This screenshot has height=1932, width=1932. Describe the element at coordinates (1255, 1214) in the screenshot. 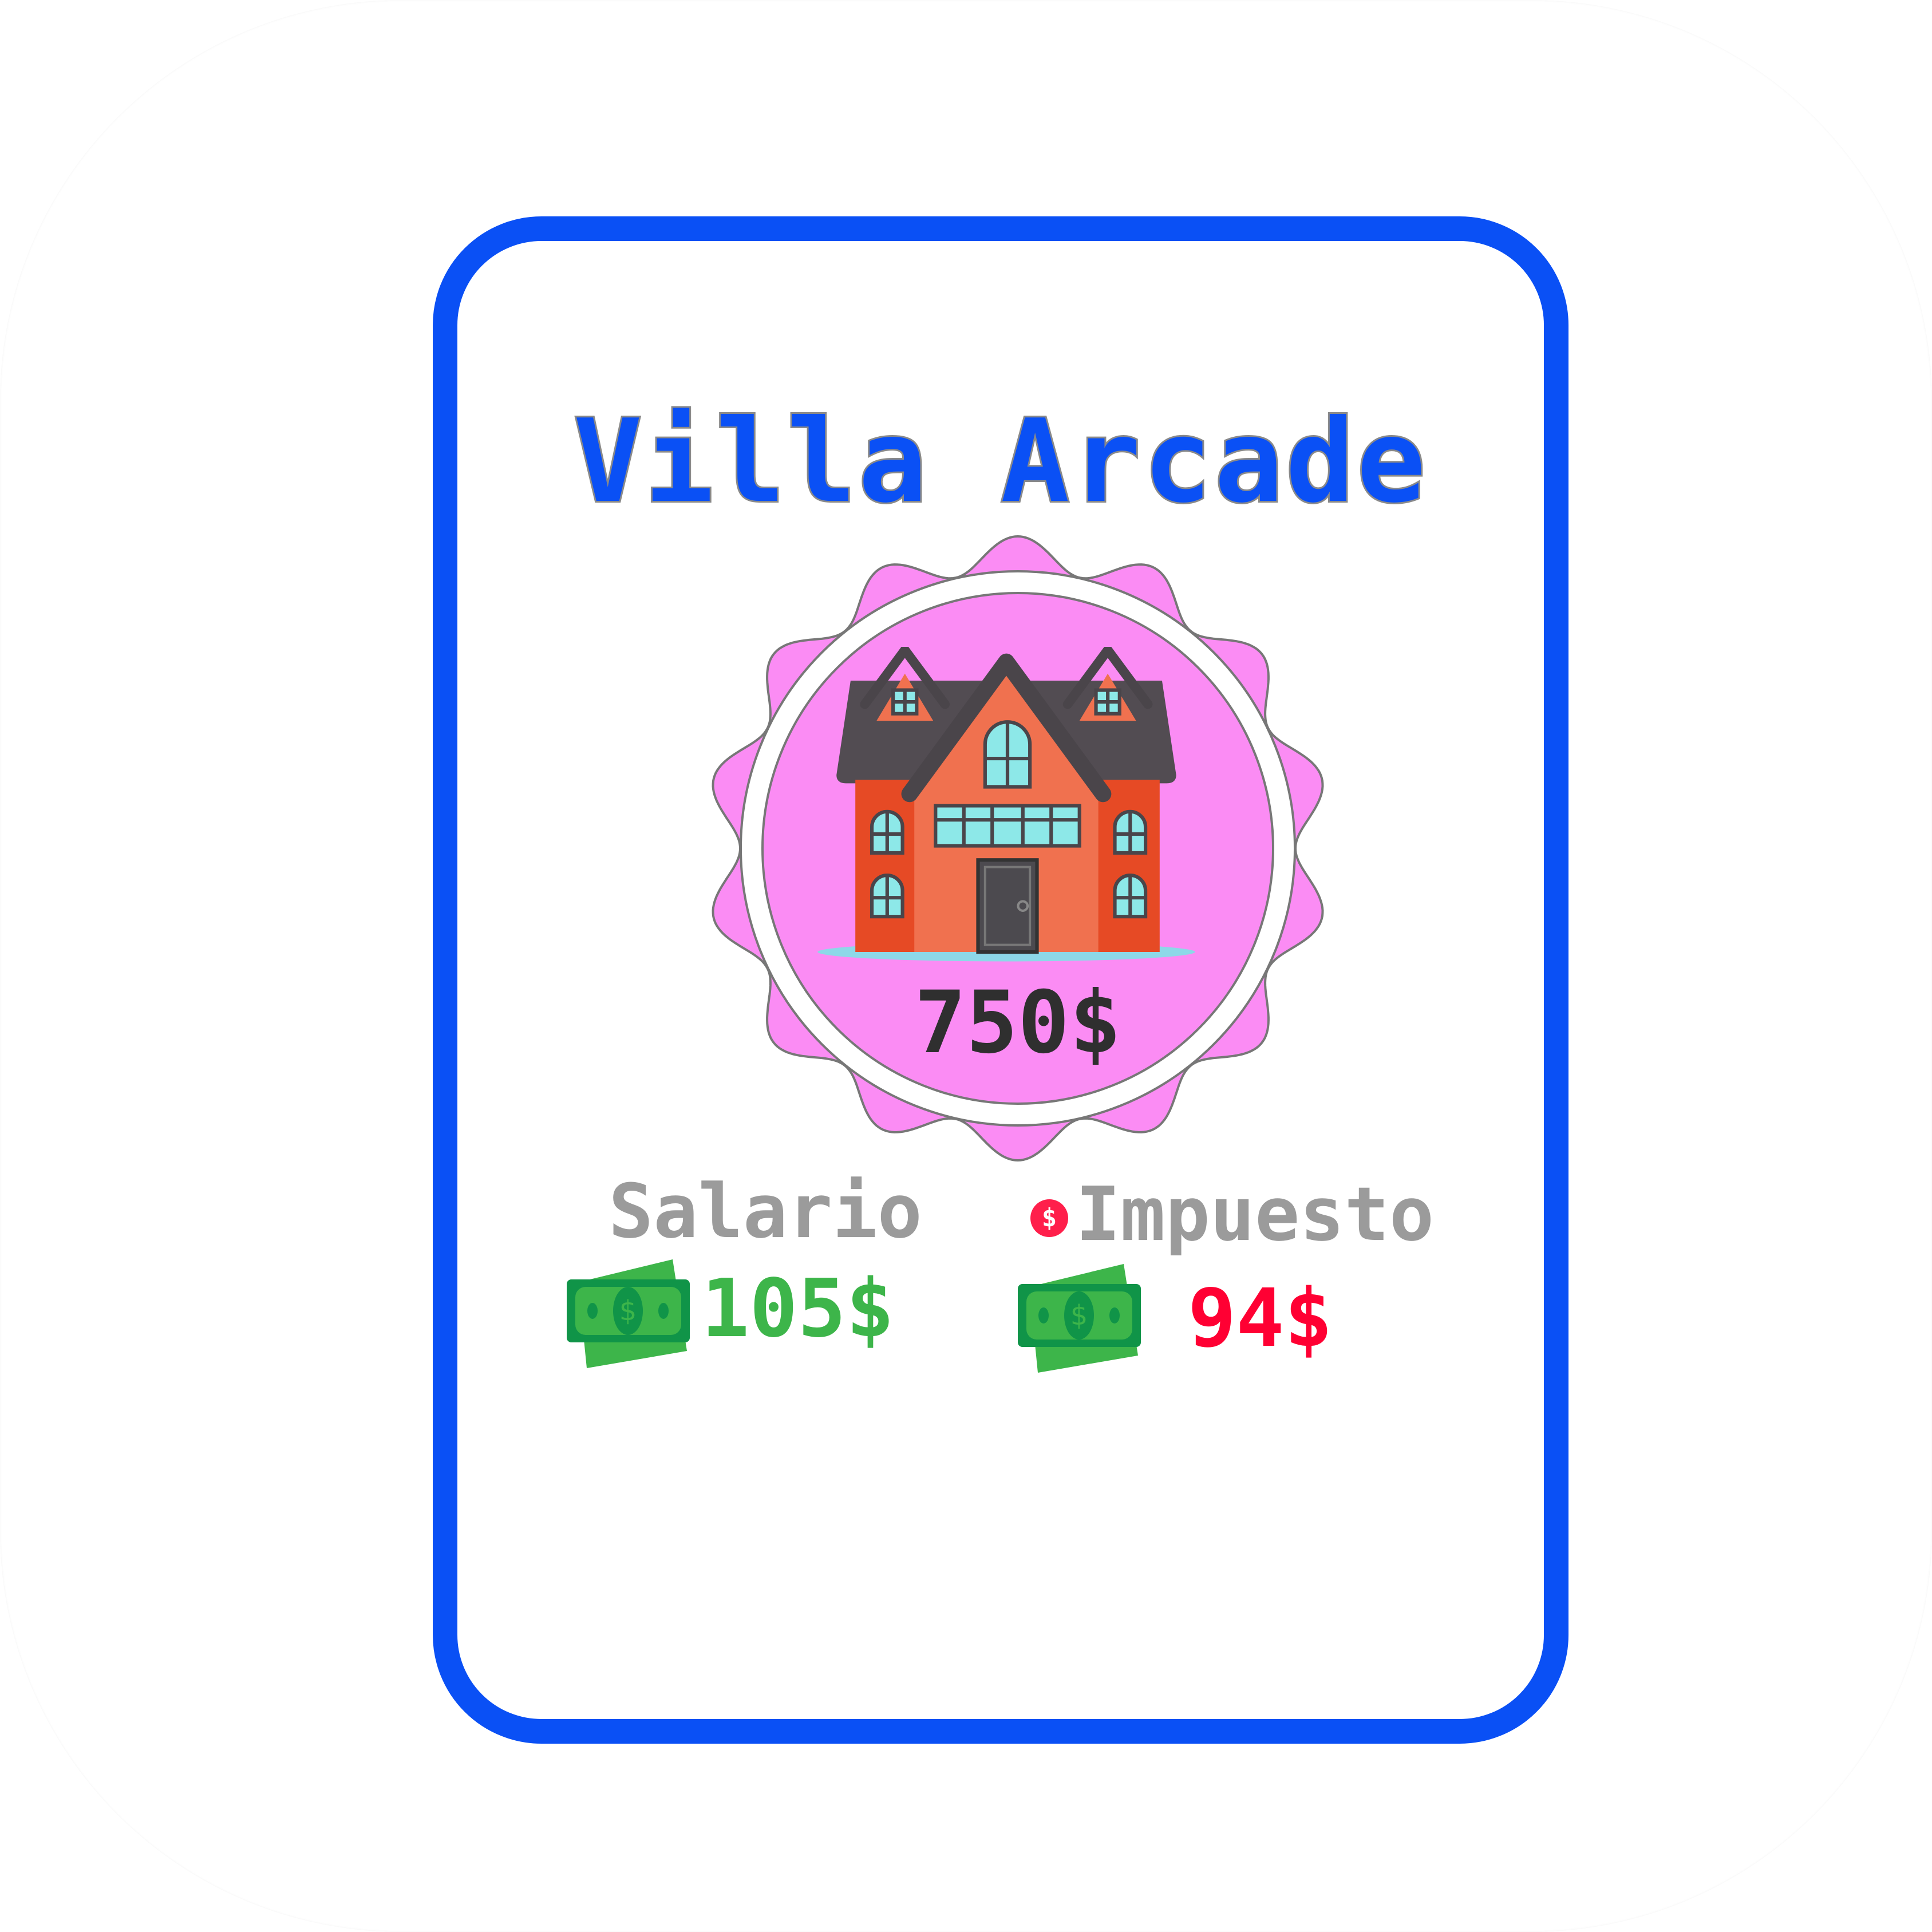

I see `tax-label: Impuesto` at that location.